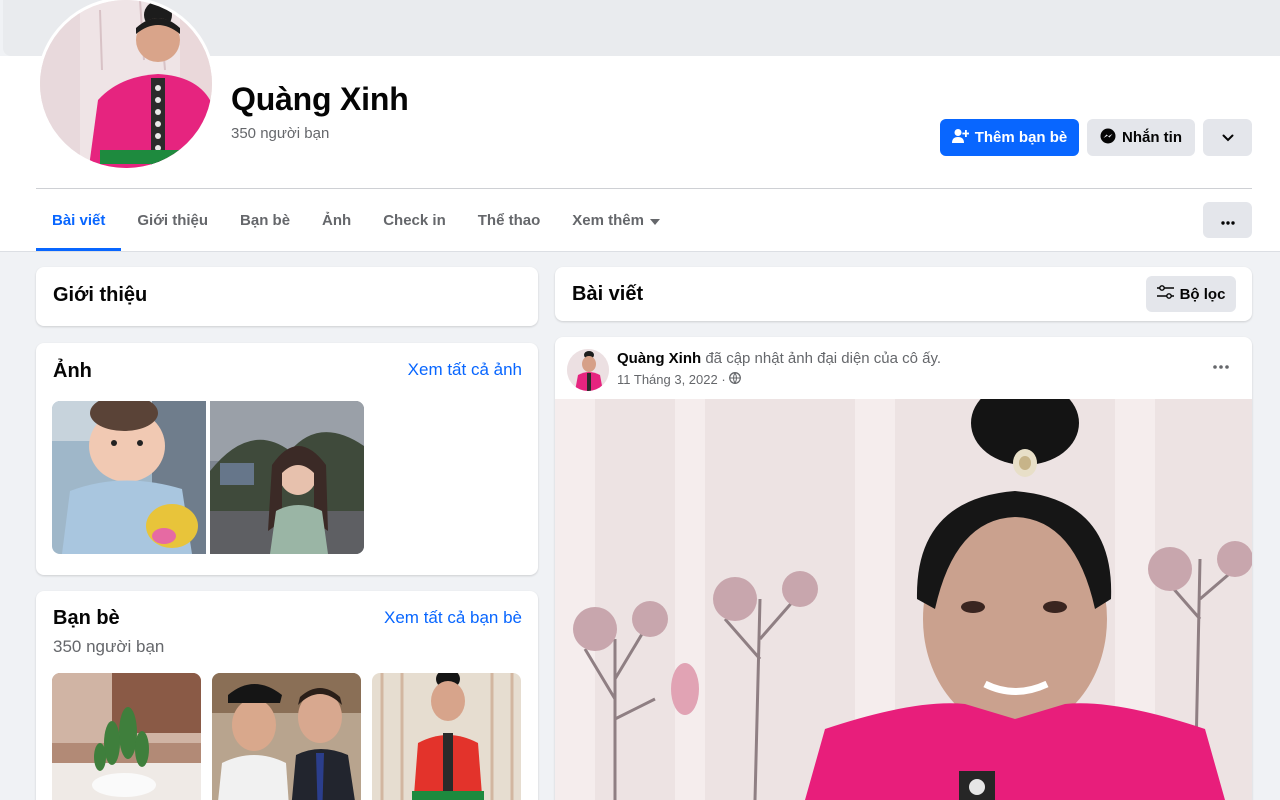 Image resolution: width=1280 pixels, height=800 pixels. I want to click on add-friend-button: Thêm bạn bè, so click(1009, 137).